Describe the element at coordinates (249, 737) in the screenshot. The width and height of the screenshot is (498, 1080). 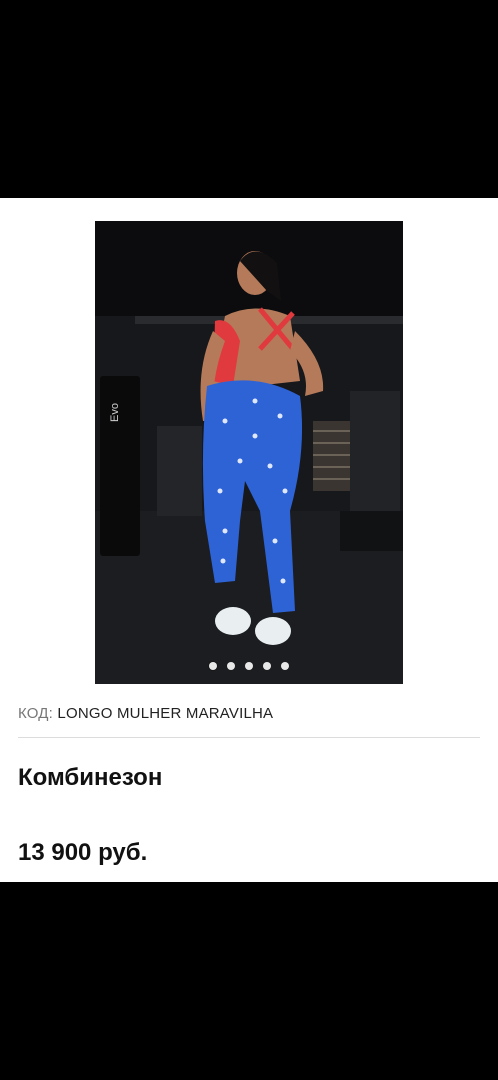
I see `divider` at that location.